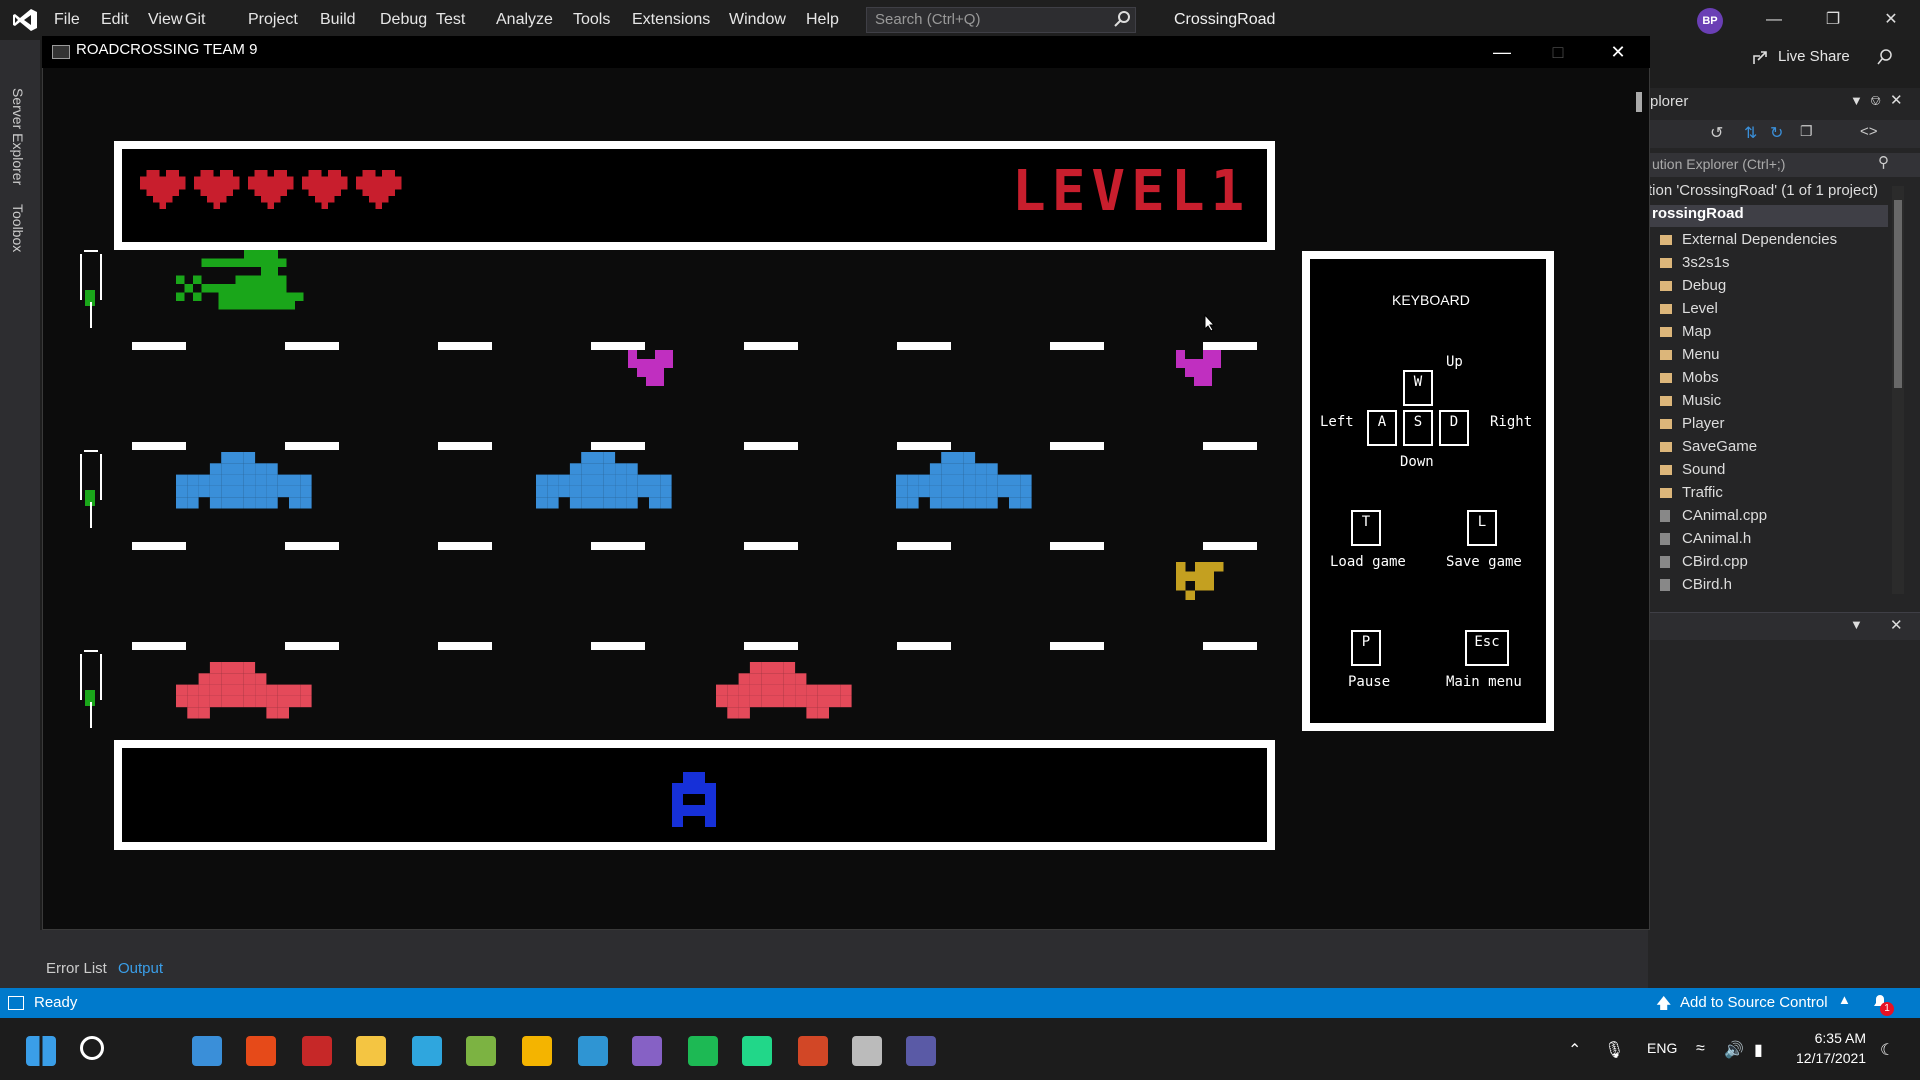 This screenshot has height=1080, width=1920. Describe the element at coordinates (1833, 20) in the screenshot. I see `restore-button: ❐` at that location.